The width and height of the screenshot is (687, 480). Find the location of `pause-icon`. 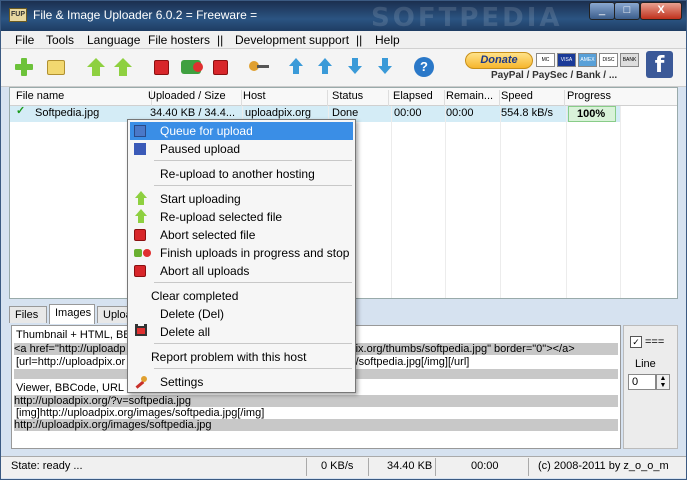

pause-icon is located at coordinates (140, 149).